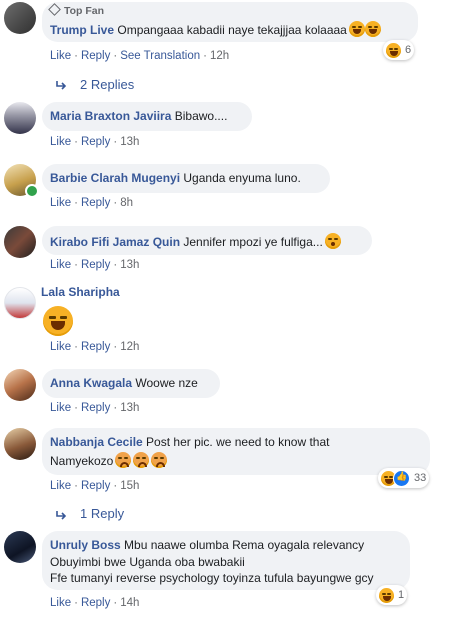 This screenshot has width=468, height=619. I want to click on view-replies-link: 1 Reply, so click(102, 513).